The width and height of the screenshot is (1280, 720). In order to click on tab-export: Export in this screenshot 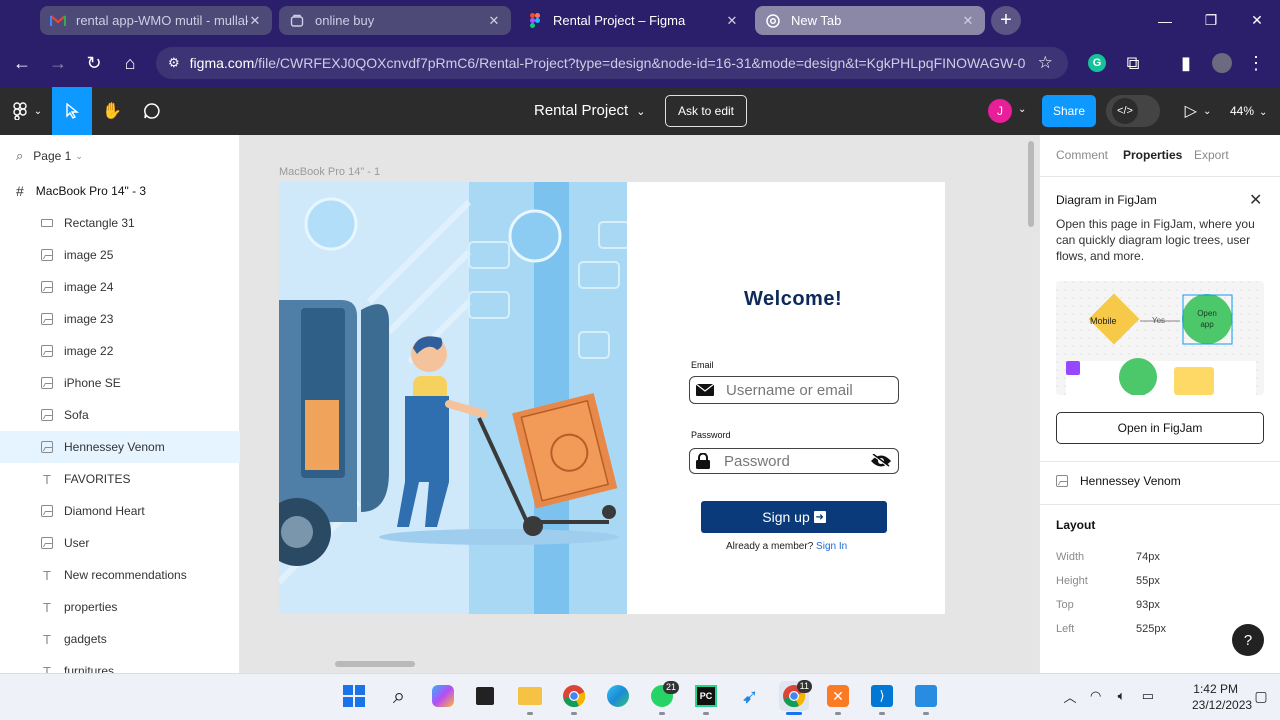, I will do `click(1211, 155)`.